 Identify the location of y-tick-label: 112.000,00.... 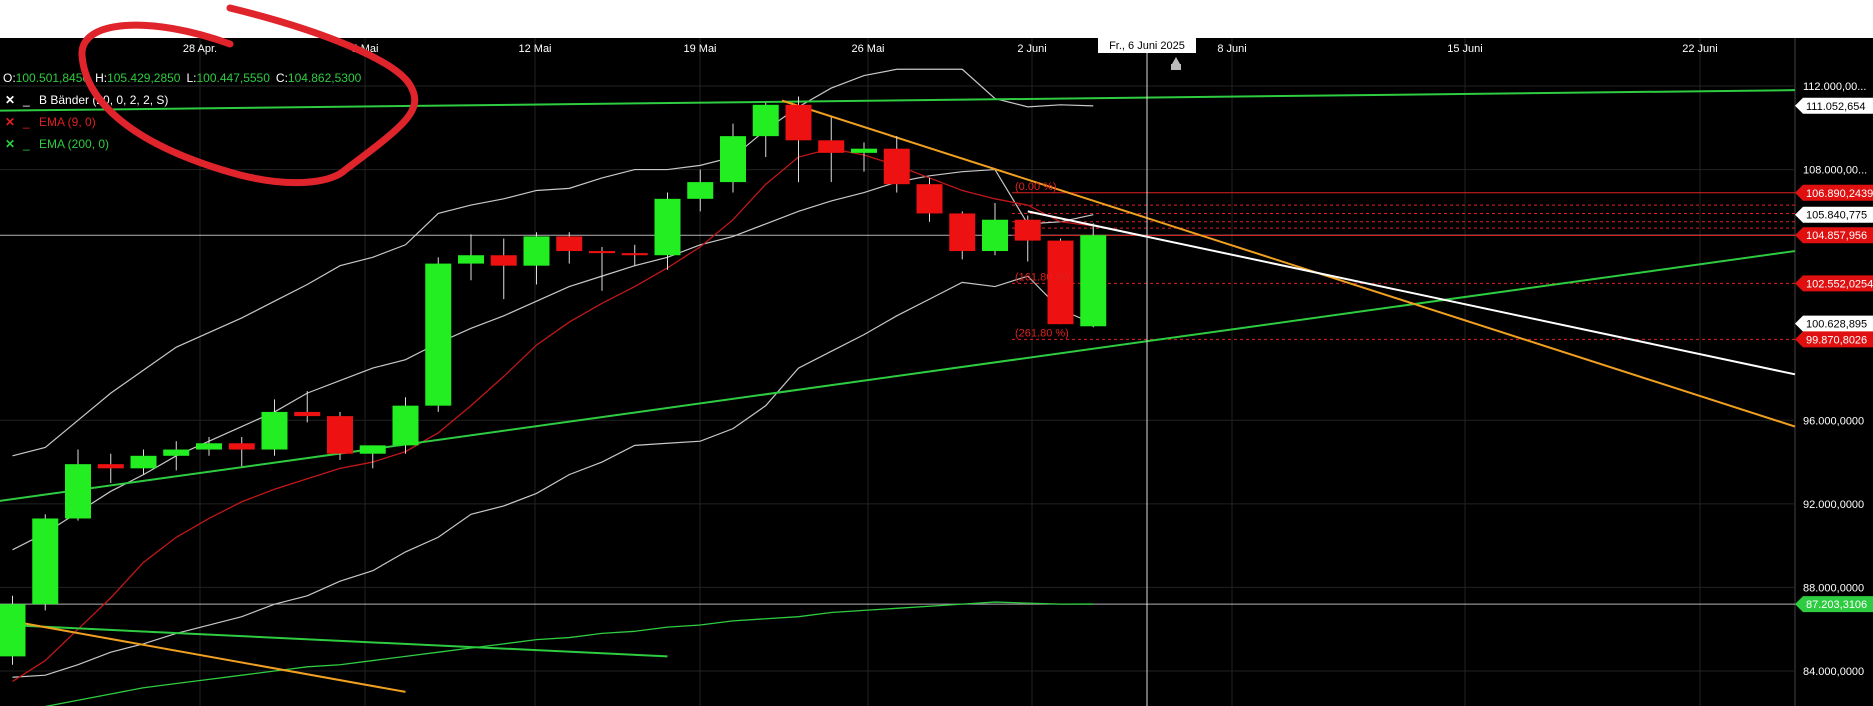
(1834, 87).